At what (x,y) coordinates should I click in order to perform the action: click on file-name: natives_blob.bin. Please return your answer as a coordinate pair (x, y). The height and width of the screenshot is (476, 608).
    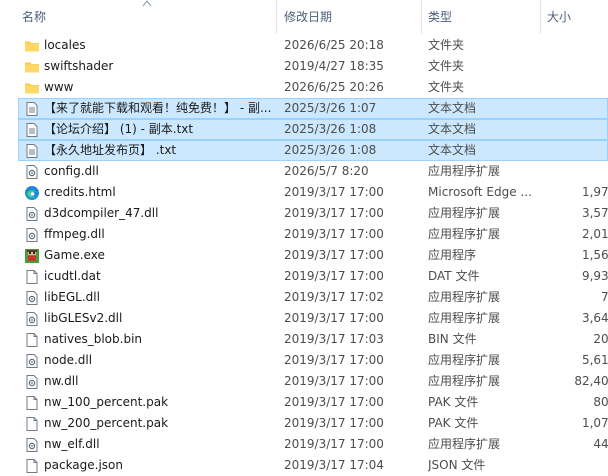
    Looking at the image, I should click on (93, 339).